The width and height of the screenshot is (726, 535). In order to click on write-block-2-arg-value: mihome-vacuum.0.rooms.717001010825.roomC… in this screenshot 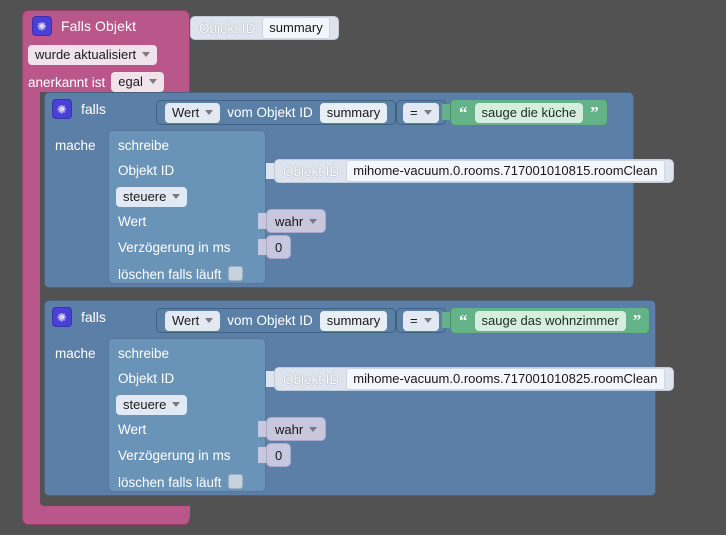, I will do `click(505, 379)`.